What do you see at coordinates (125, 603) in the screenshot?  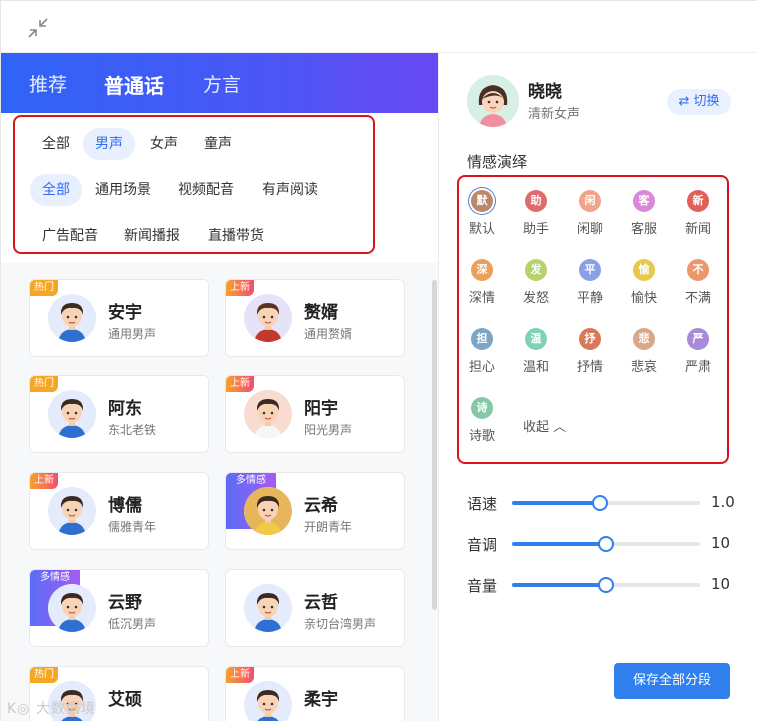 I see `voice-name: 云野` at bounding box center [125, 603].